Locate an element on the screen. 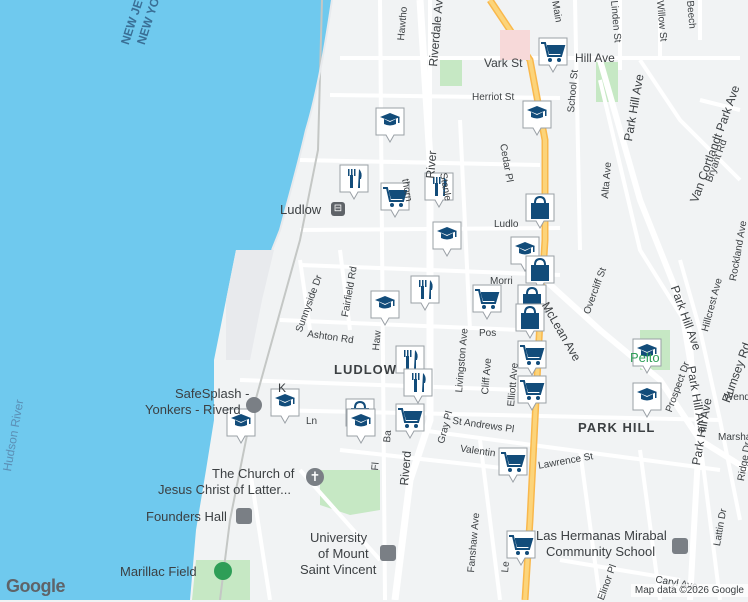 This screenshot has width=748, height=602. street-hill-ave: Hill Ave is located at coordinates (595, 58).